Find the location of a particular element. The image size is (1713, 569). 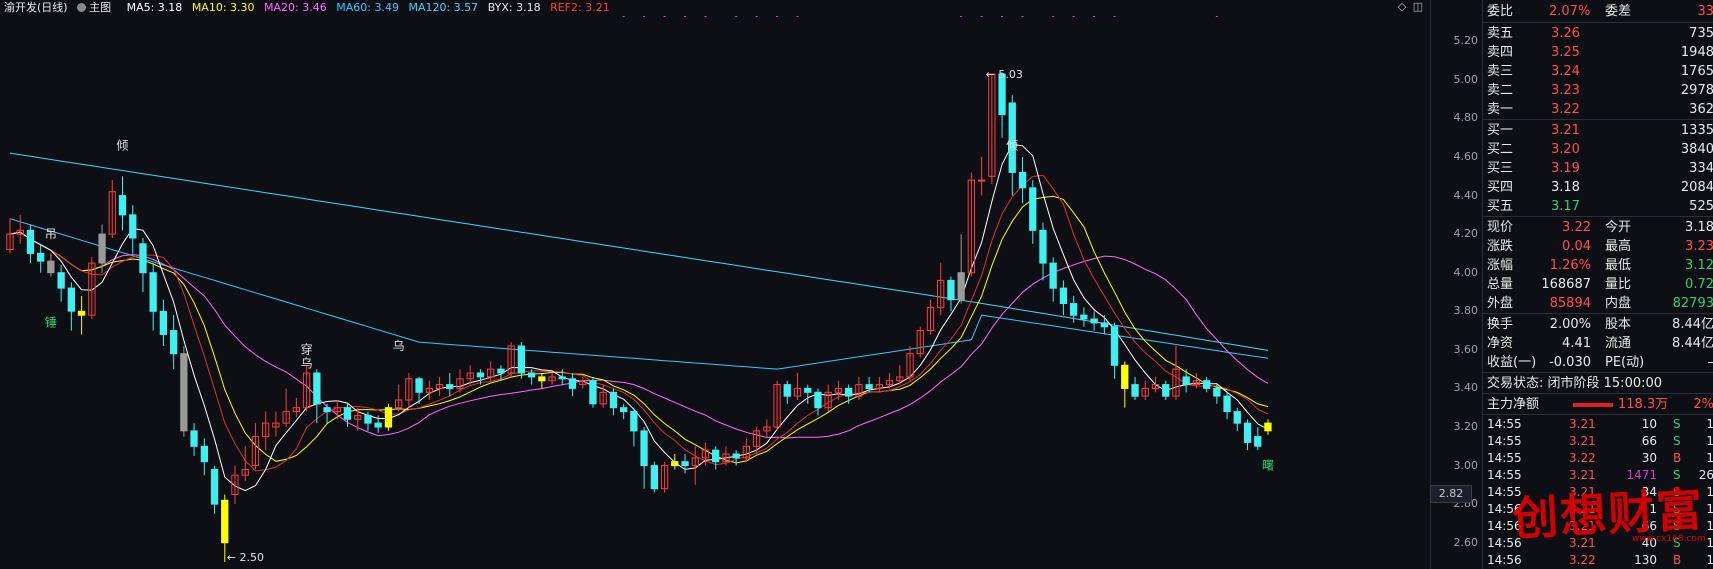

quote-row: 净资 4.41 流通 8.44亿 is located at coordinates (1598, 343).